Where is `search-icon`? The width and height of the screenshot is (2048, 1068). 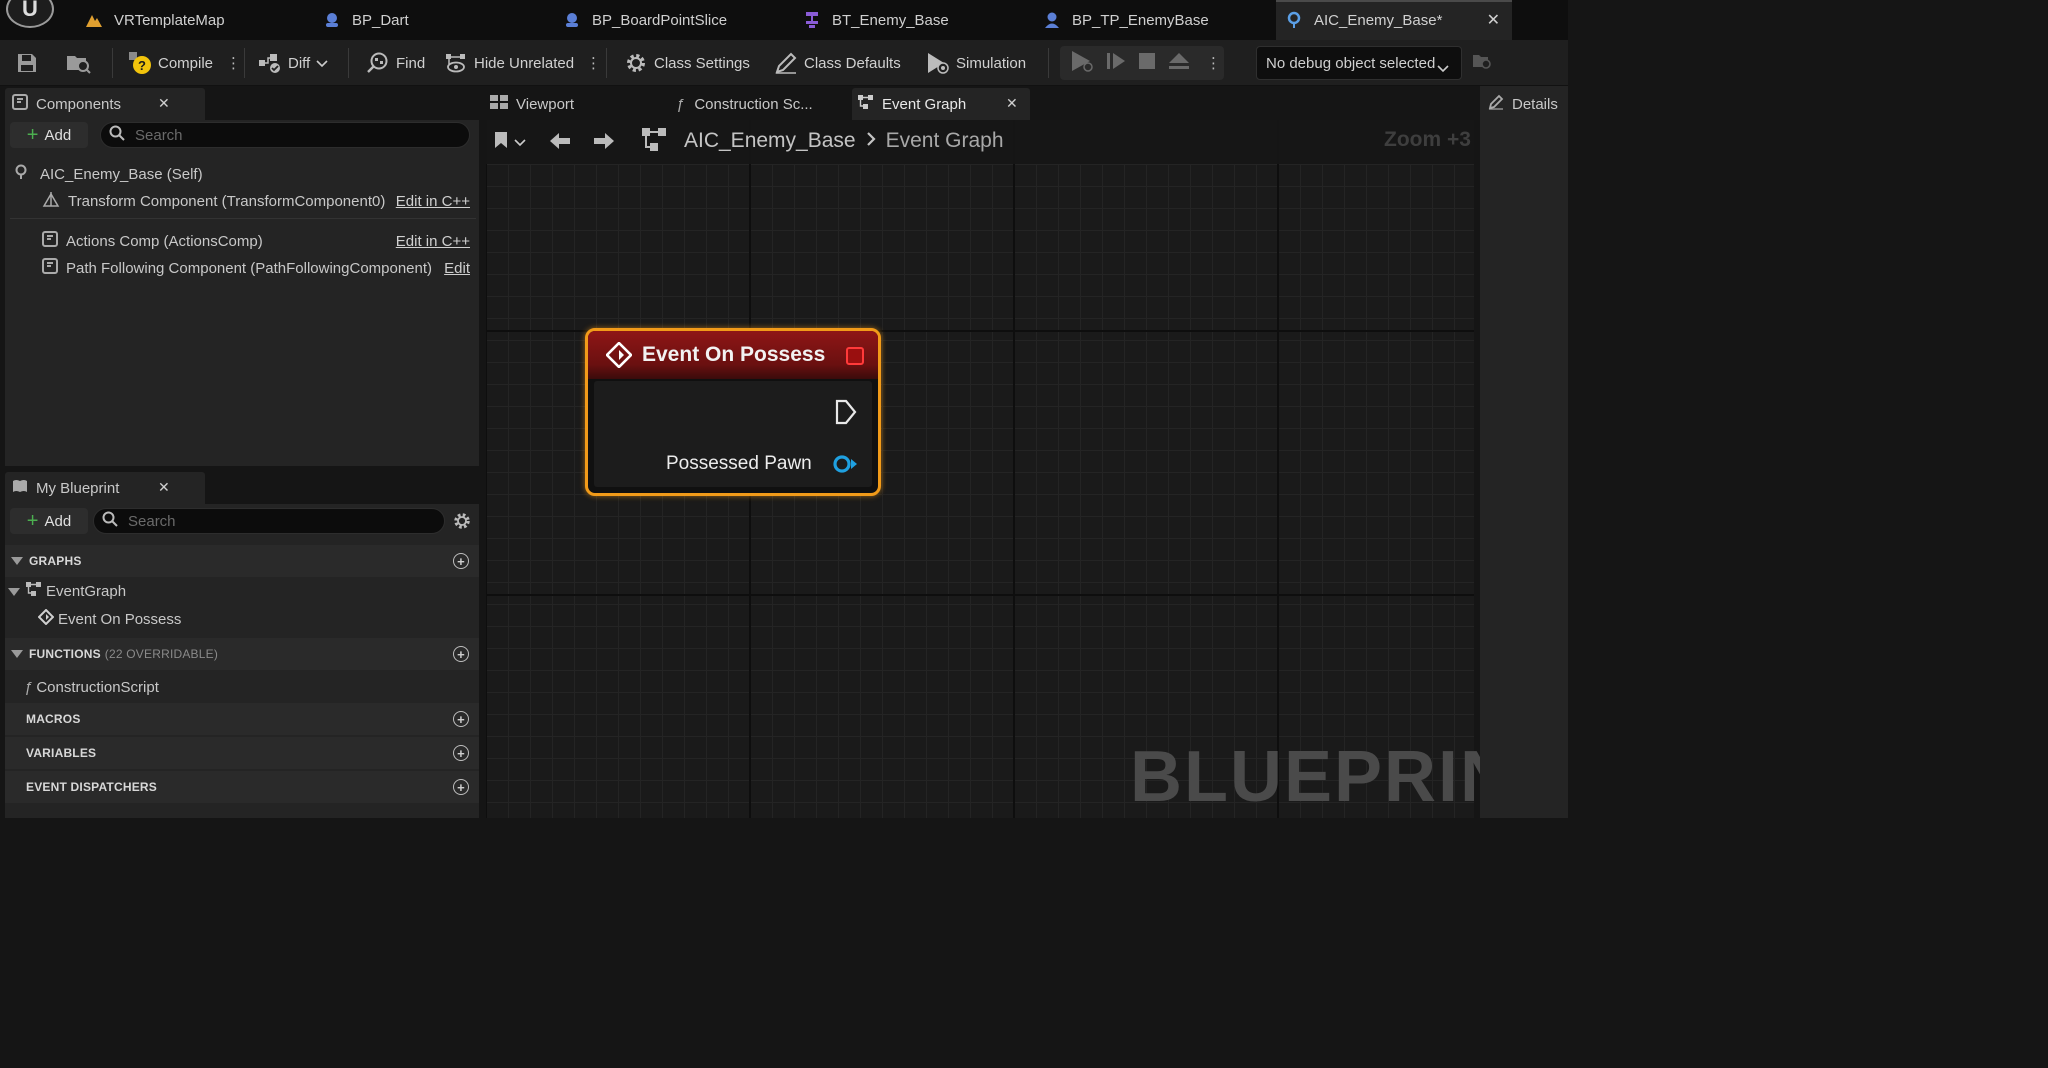 search-icon is located at coordinates (117, 135).